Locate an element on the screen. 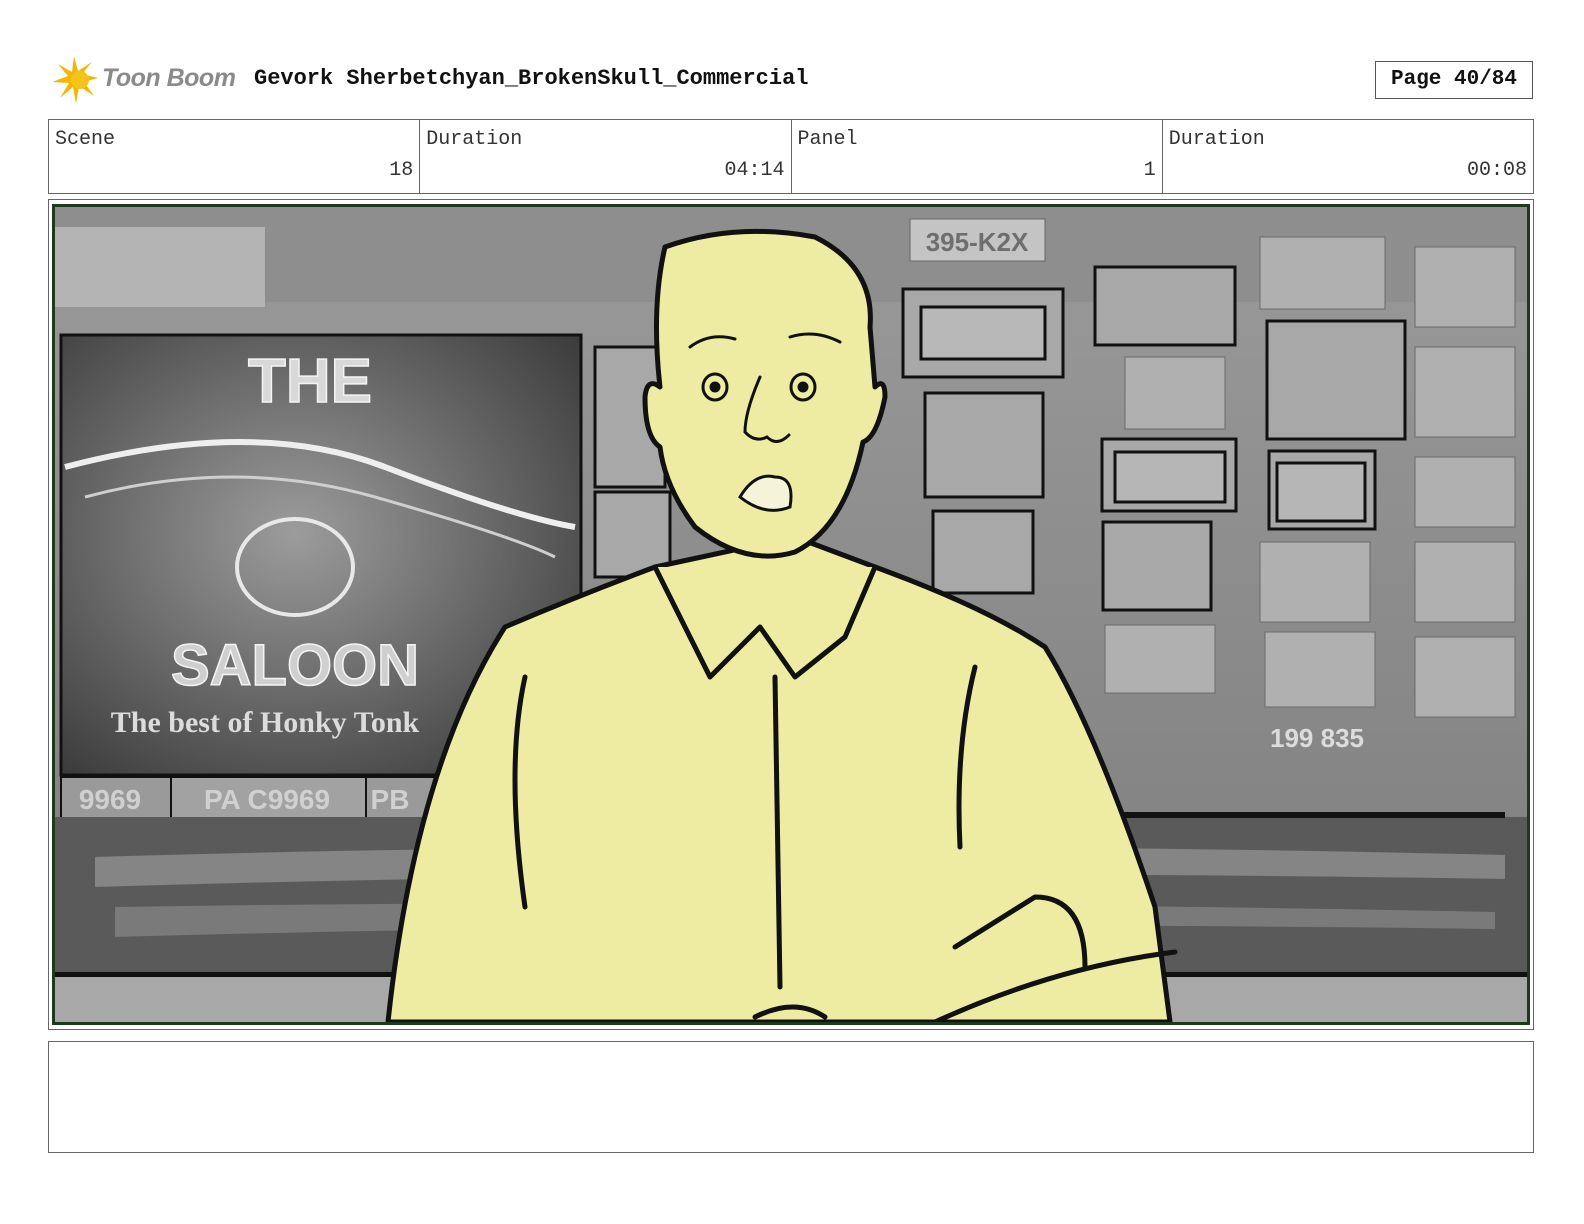 The height and width of the screenshot is (1224, 1584). license-plate-row: 9969 PA C9969 PB is located at coordinates (263, 800).